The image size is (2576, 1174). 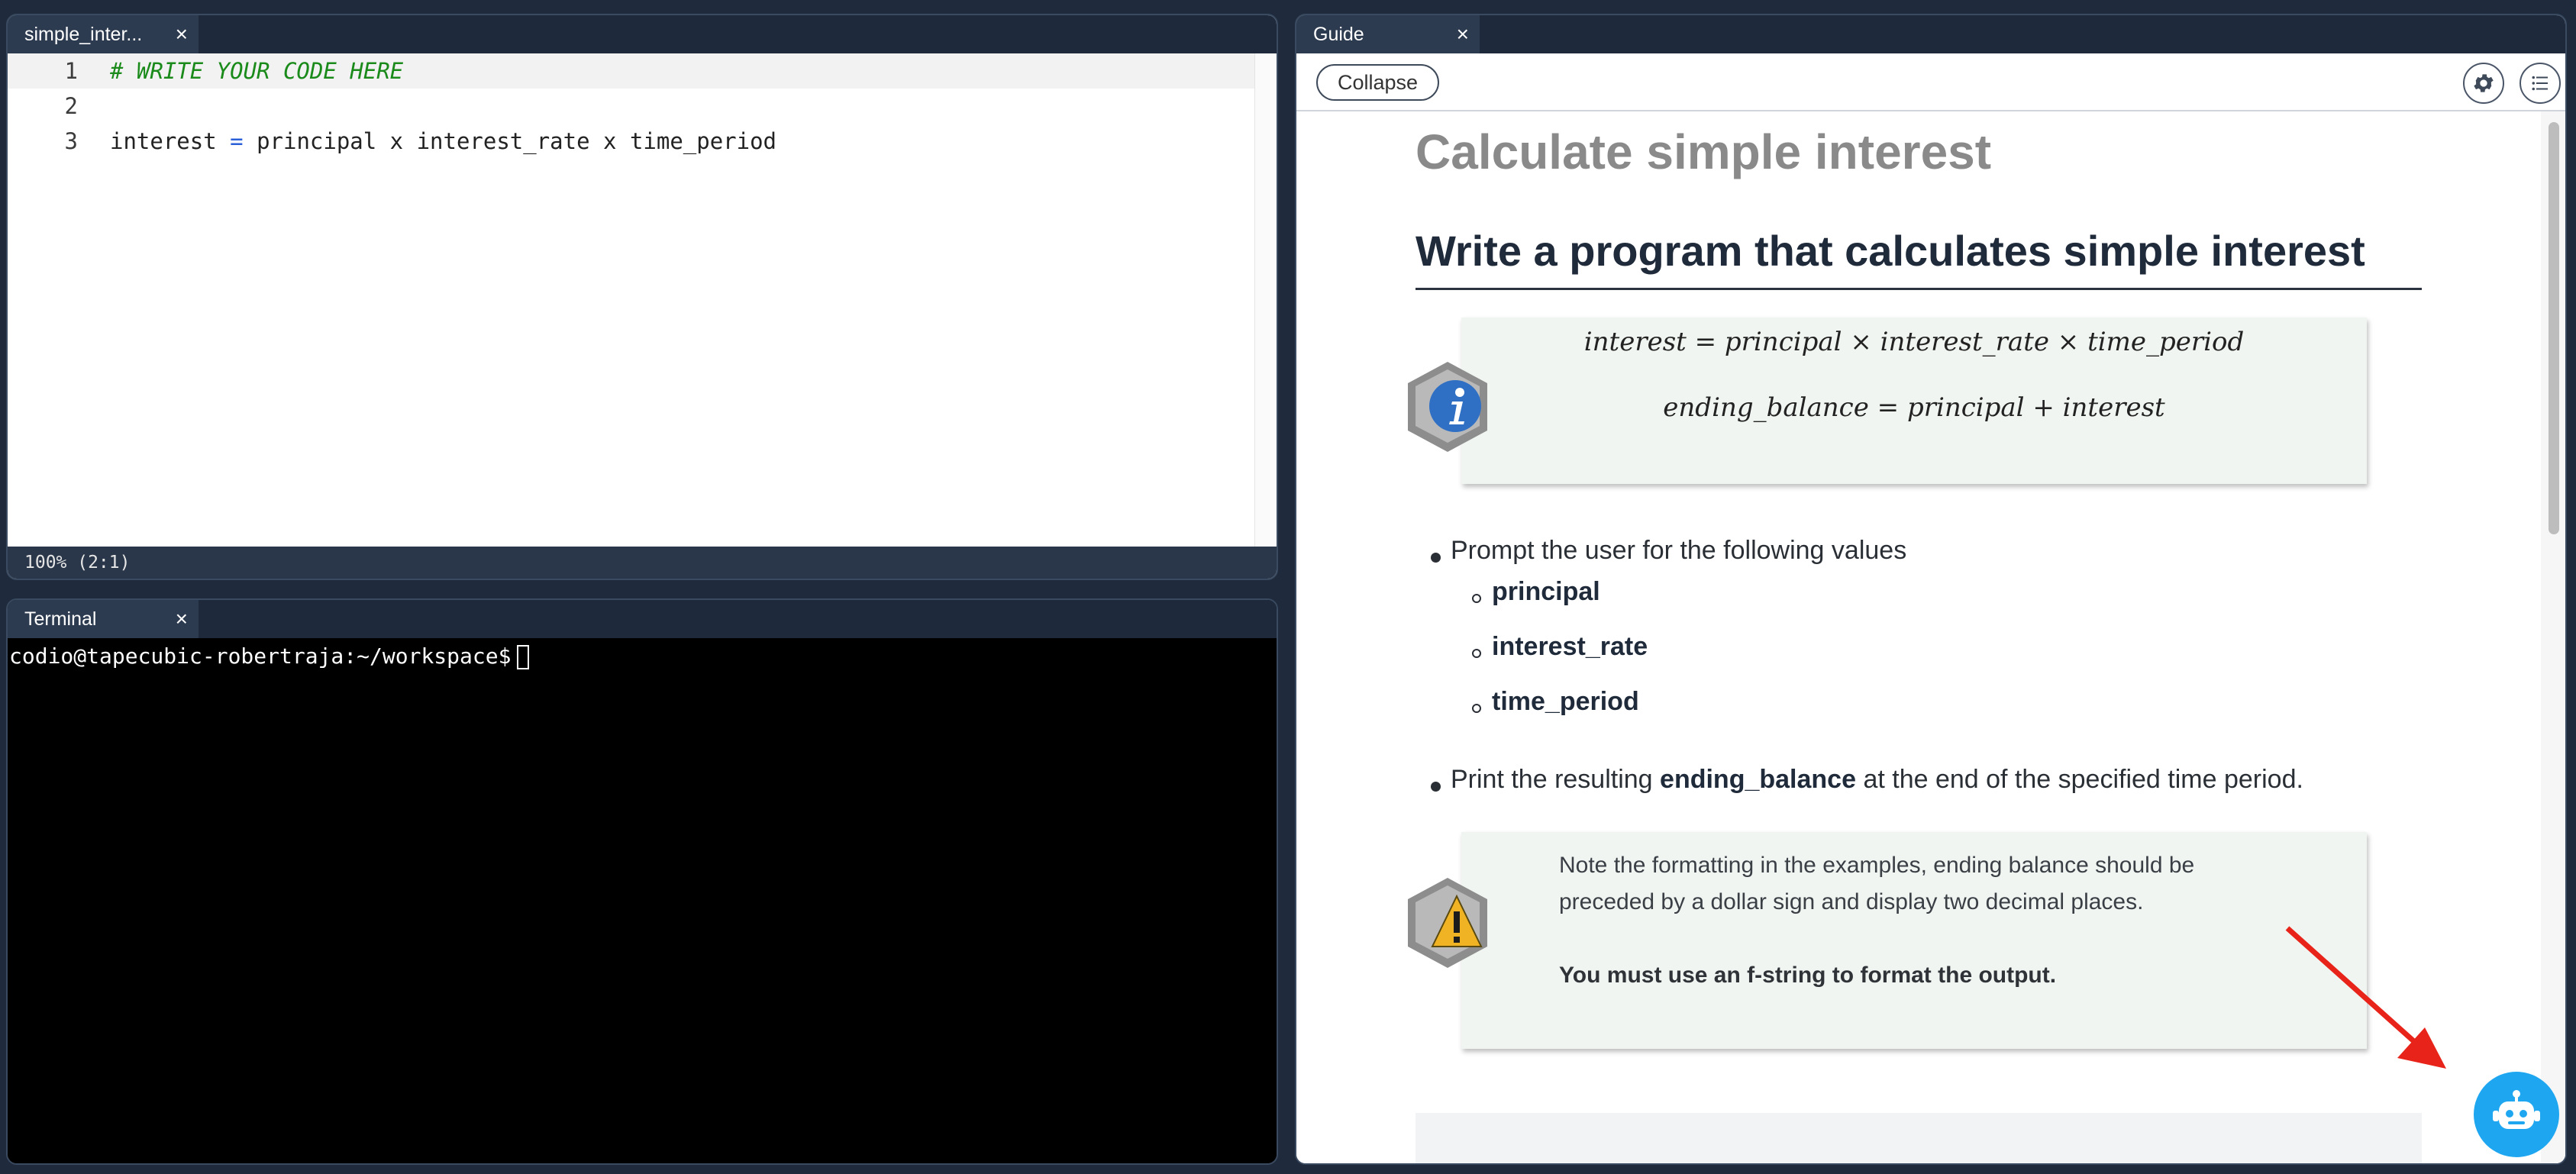 I want to click on toc-button, so click(x=2540, y=83).